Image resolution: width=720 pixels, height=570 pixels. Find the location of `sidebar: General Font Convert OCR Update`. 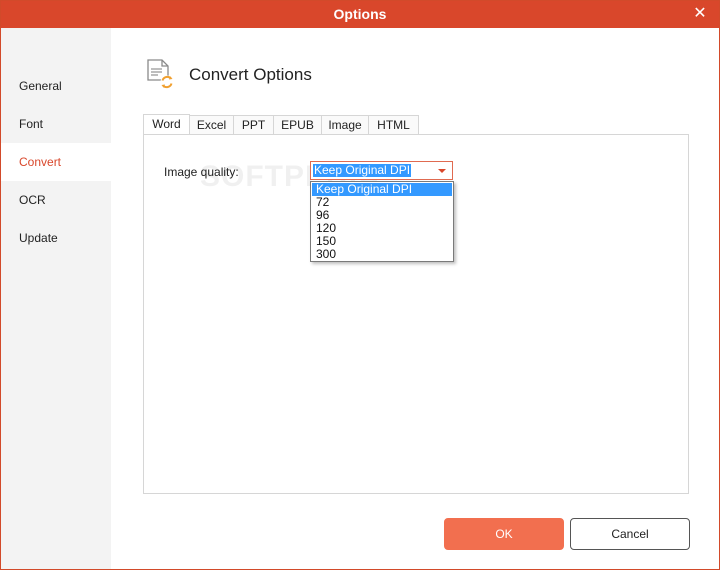

sidebar: General Font Convert OCR Update is located at coordinates (56, 298).